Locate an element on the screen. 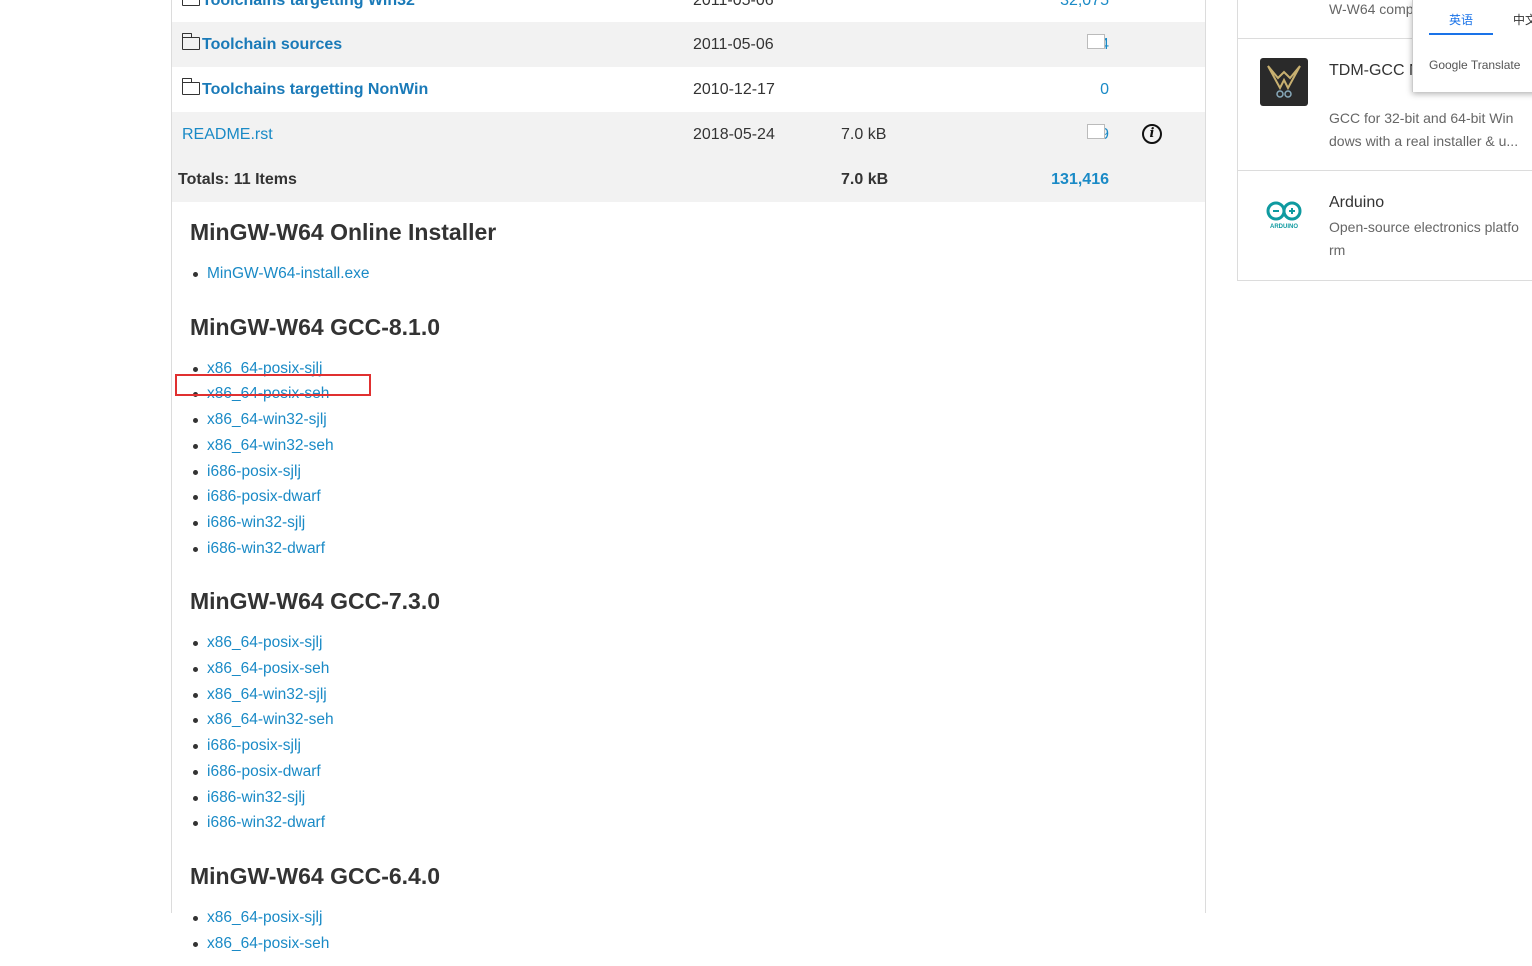  totals-downloads-link: 131,416 is located at coordinates (1080, 179).